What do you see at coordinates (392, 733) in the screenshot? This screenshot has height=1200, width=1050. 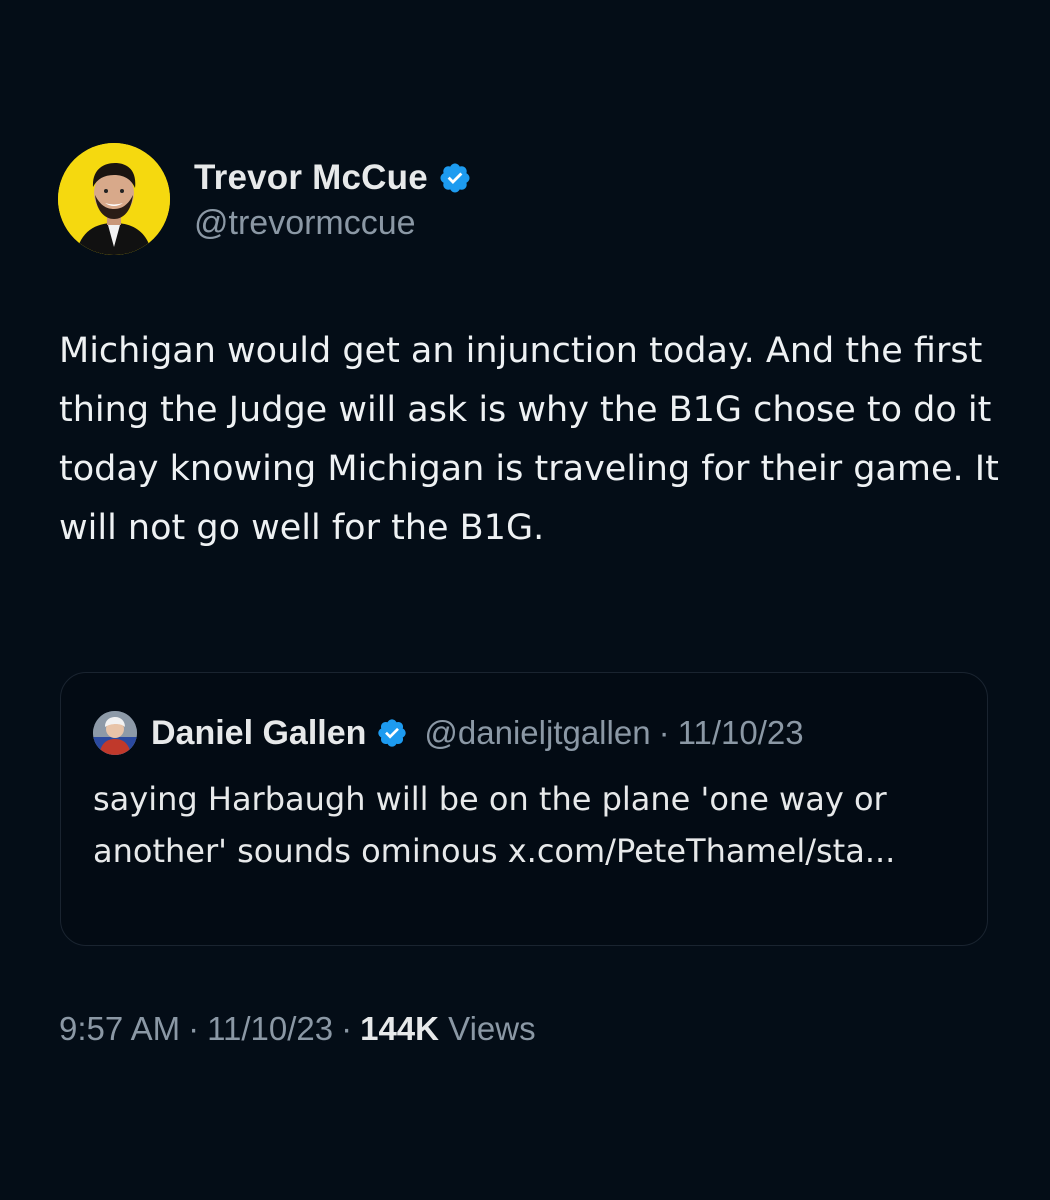 I see `quoted-verified-badge-icon` at bounding box center [392, 733].